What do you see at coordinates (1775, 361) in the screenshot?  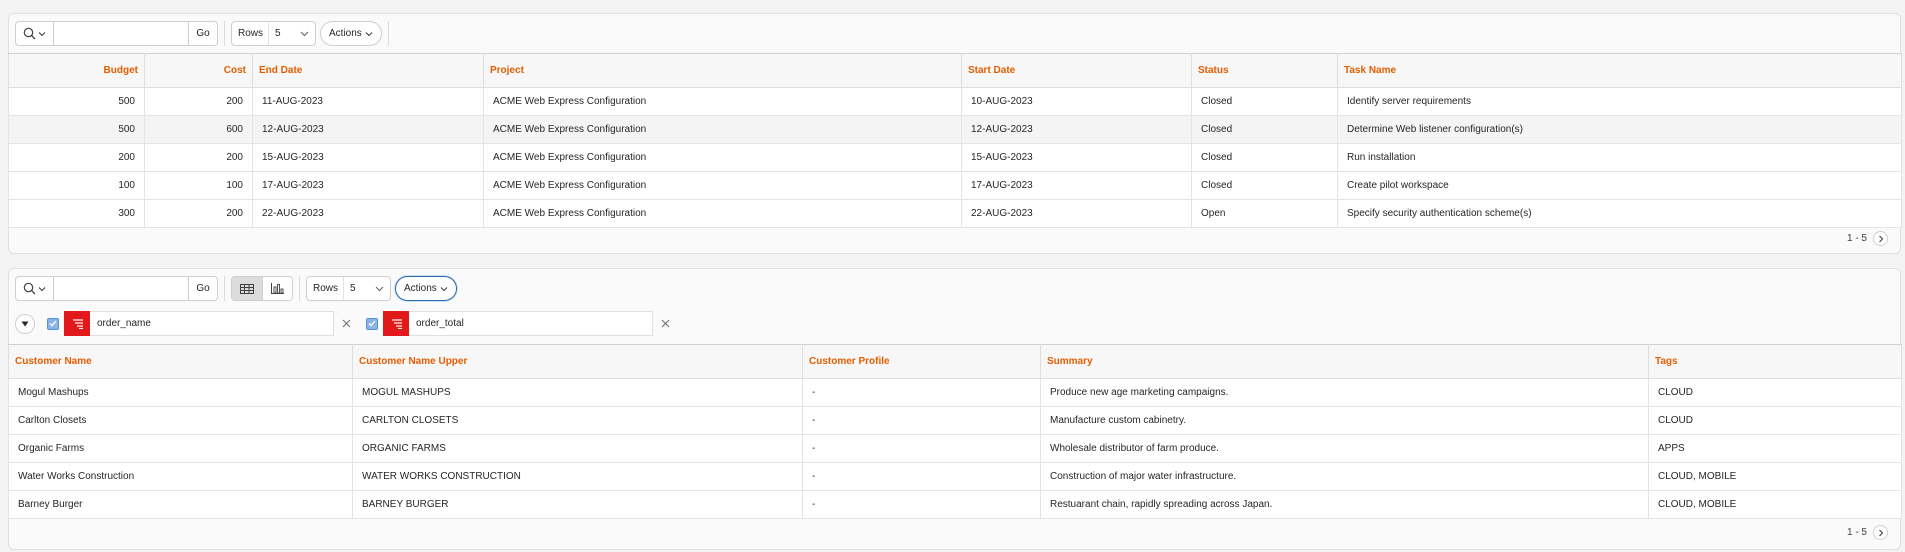 I see `column-header-tags: Tags` at bounding box center [1775, 361].